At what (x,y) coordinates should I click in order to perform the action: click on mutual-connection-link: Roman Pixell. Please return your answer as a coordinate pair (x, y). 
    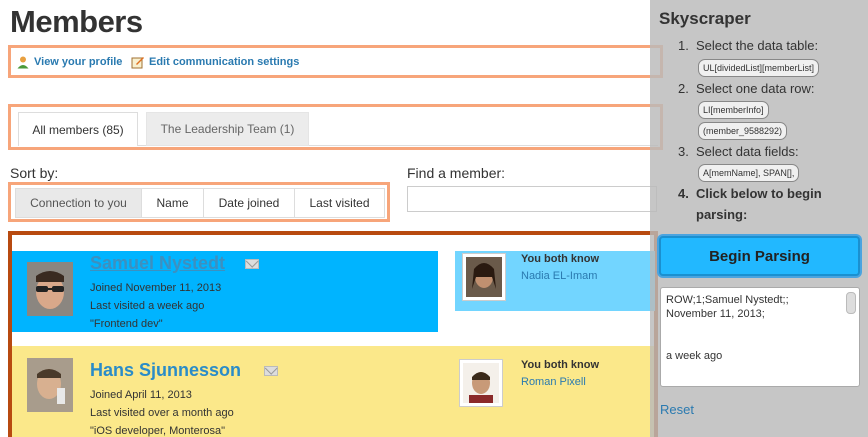
    Looking at the image, I should click on (553, 382).